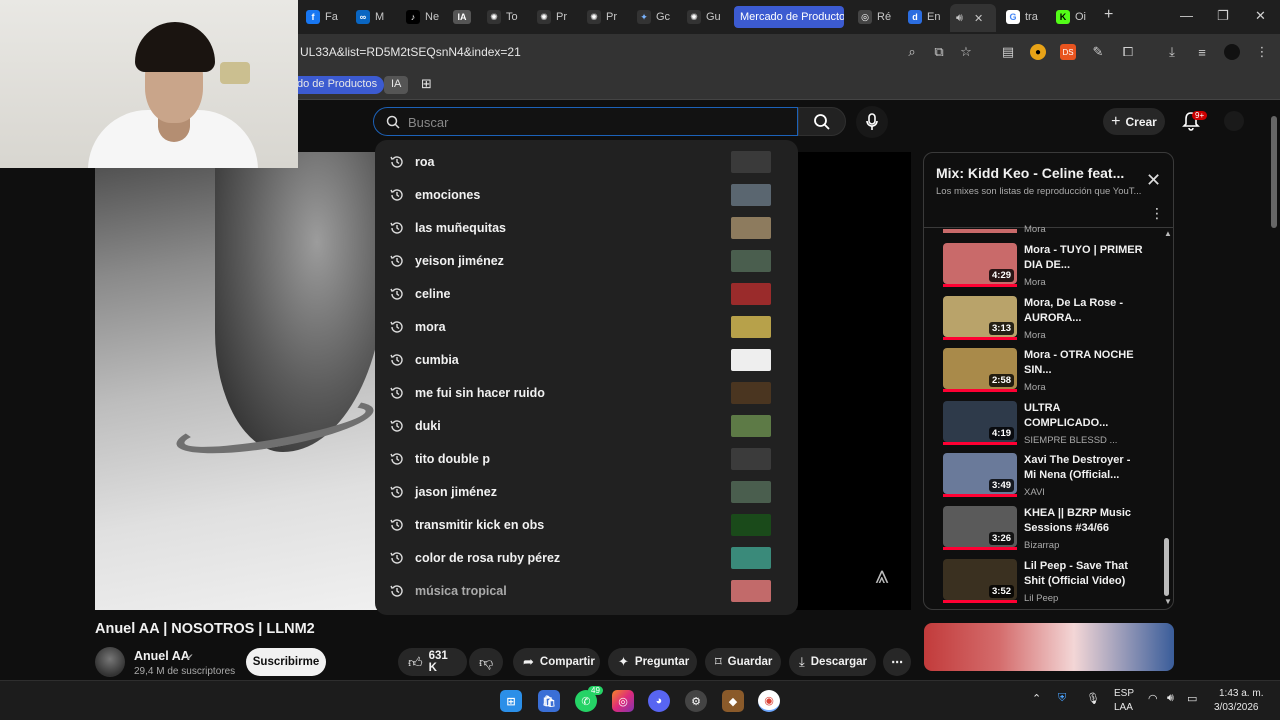  Describe the element at coordinates (337, 85) in the screenshot. I see `bookmark-group-mercado: do de Productos` at that location.